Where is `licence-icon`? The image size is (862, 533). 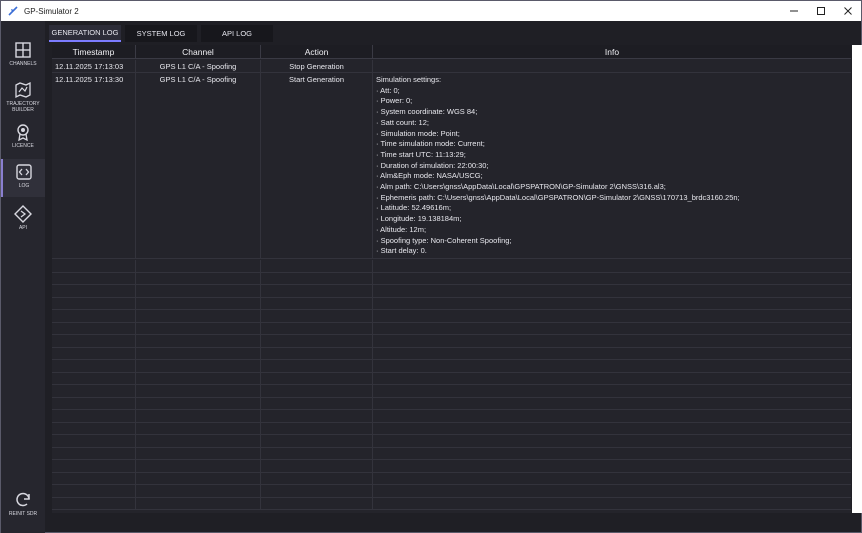 licence-icon is located at coordinates (23, 132).